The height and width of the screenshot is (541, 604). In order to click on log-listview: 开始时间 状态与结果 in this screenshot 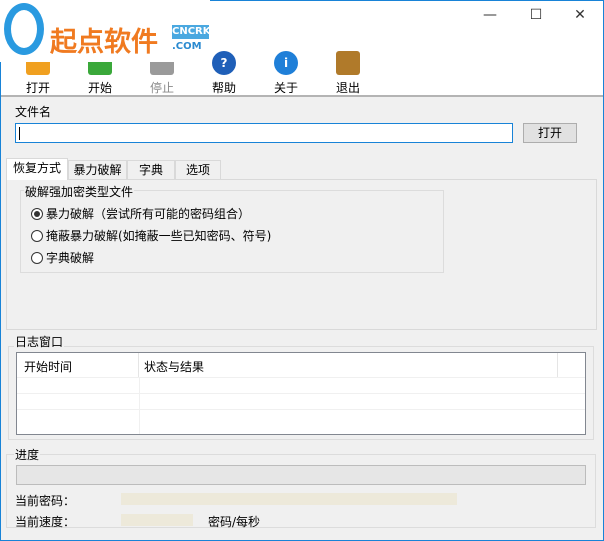, I will do `click(301, 393)`.